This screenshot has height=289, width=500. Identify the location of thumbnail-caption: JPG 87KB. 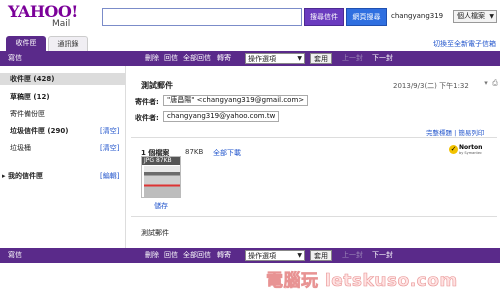
(161, 161).